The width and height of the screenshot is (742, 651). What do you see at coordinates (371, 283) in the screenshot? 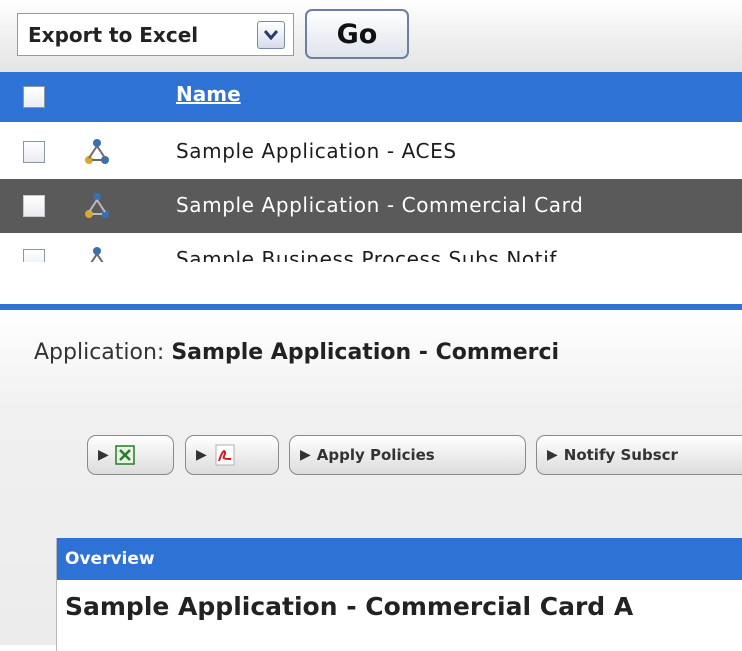
I see `panel-gap` at bounding box center [371, 283].